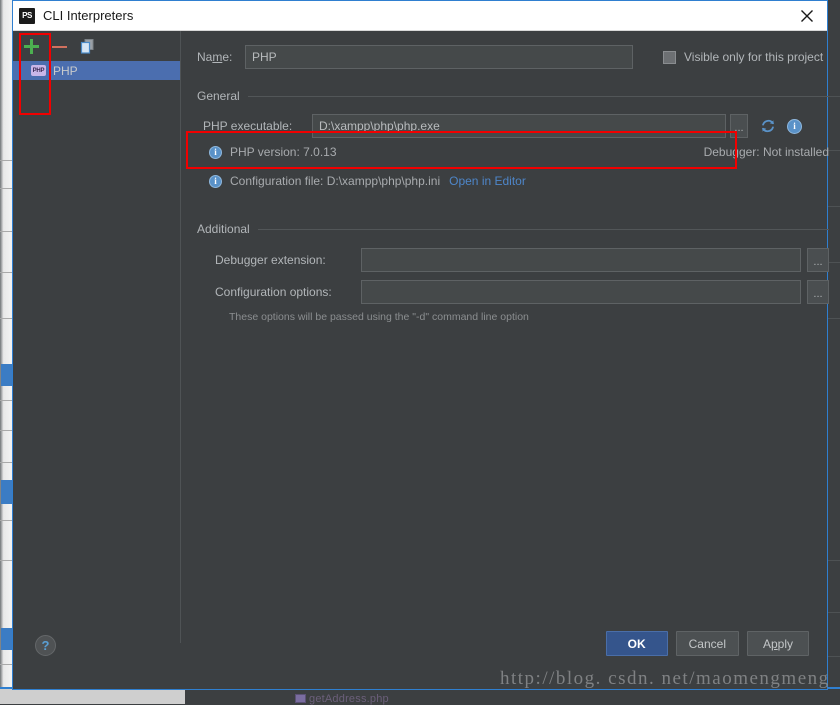  I want to click on background-tab-strip, so click(92, 696).